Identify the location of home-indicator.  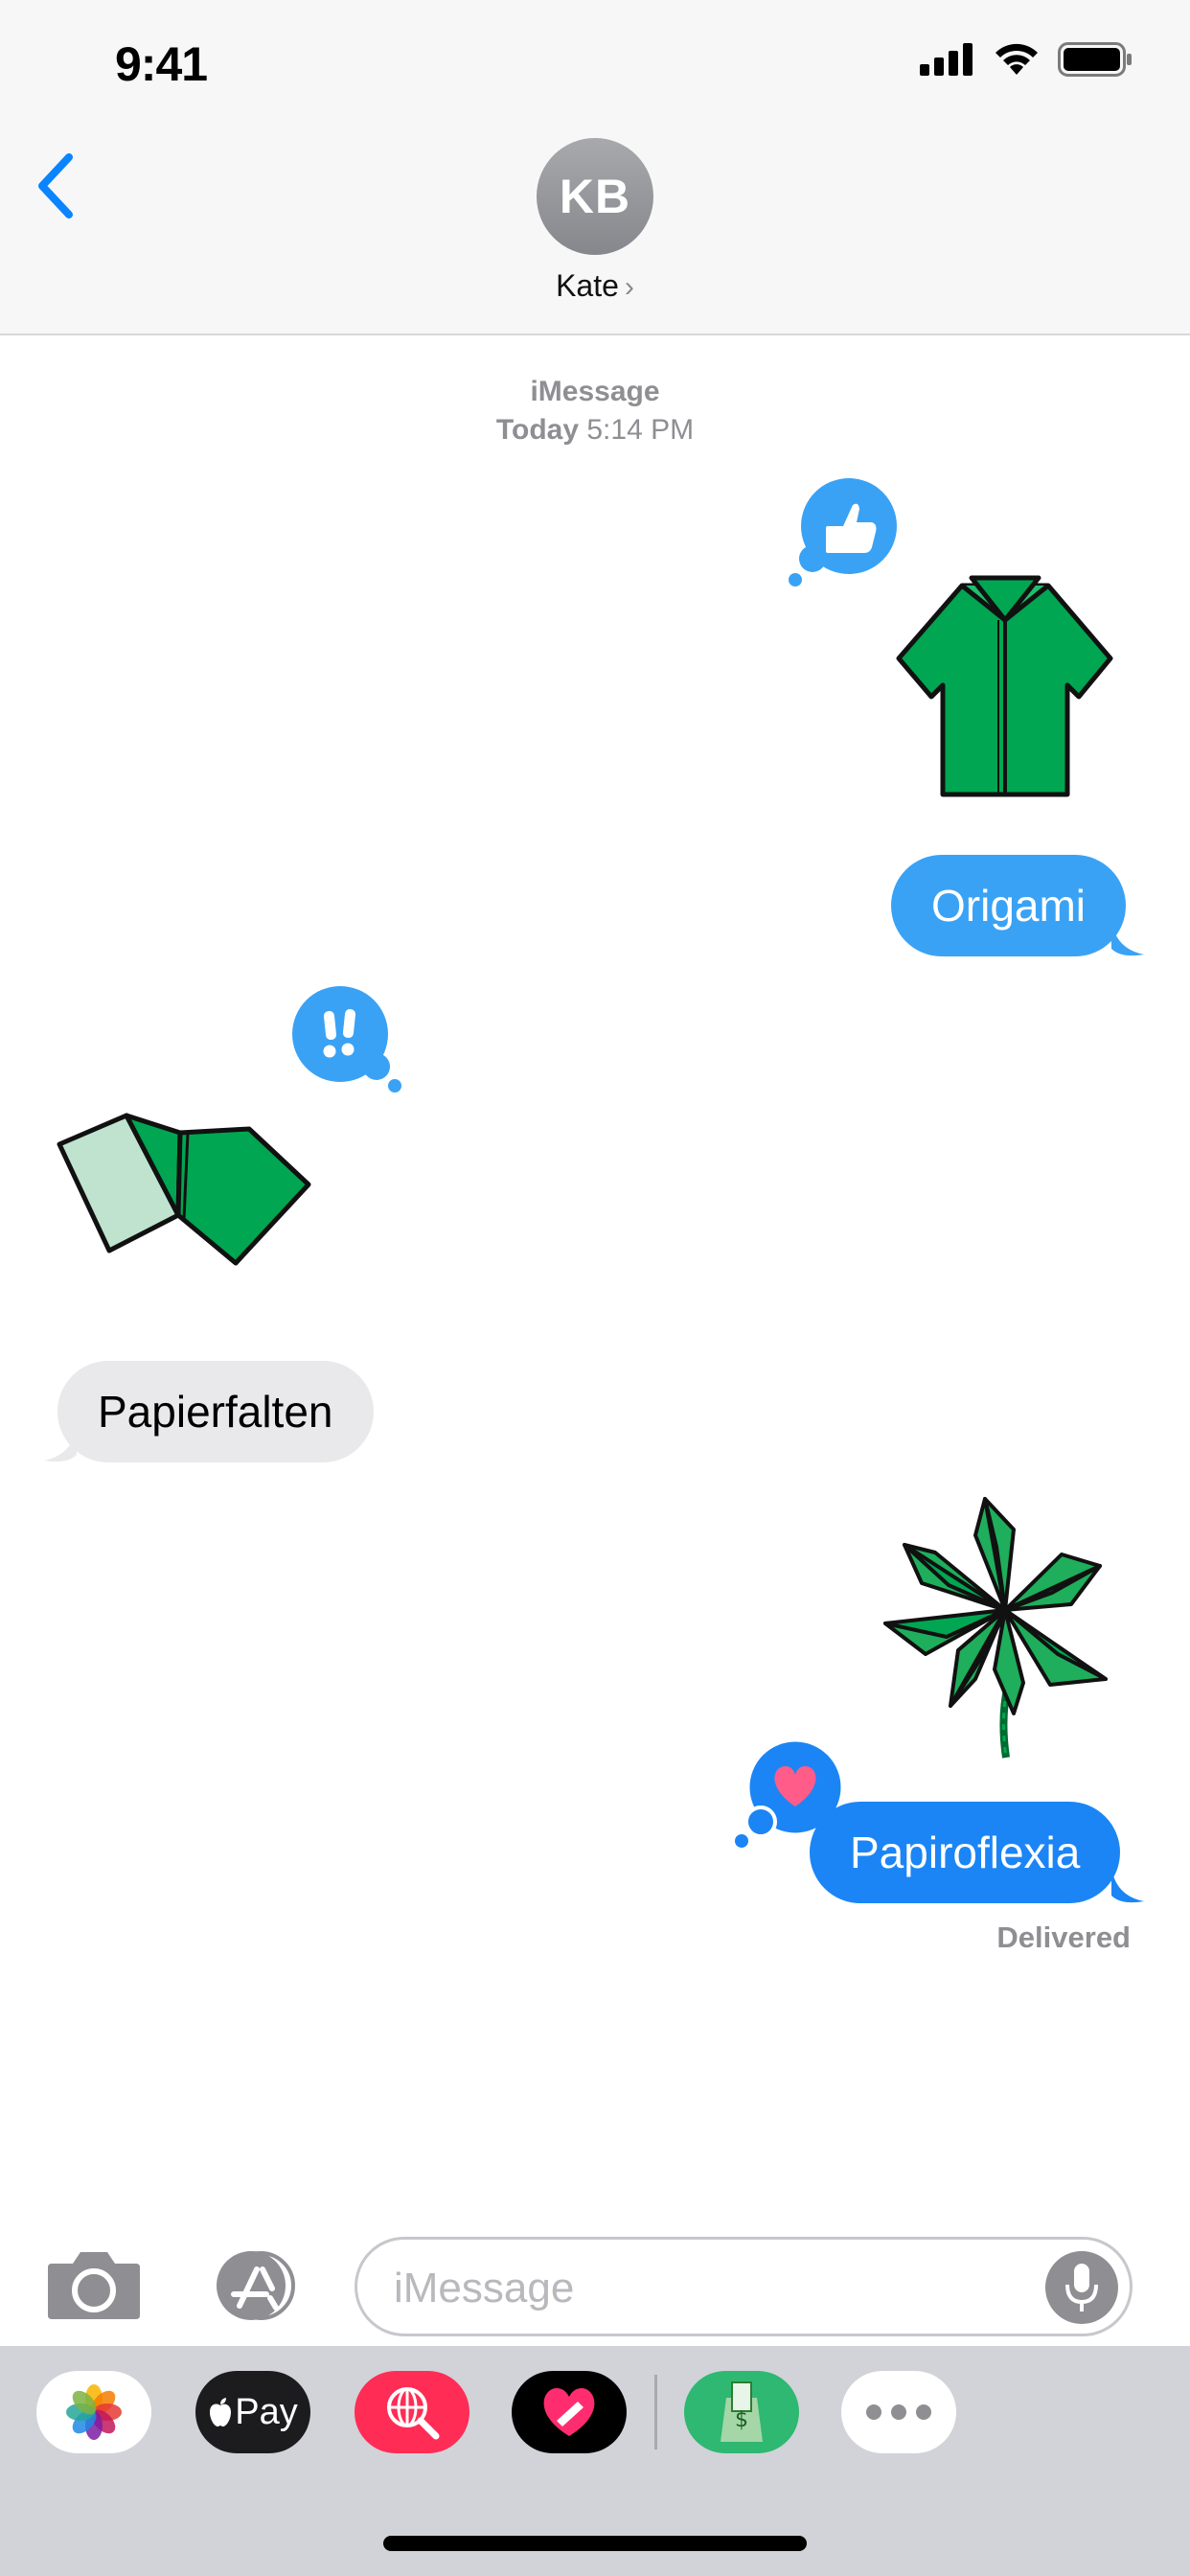
(595, 2543).